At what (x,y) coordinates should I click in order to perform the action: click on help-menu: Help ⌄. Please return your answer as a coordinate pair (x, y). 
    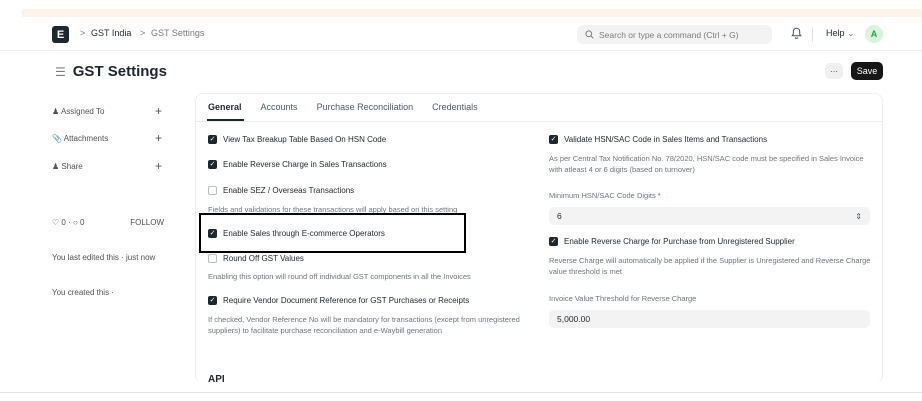
    Looking at the image, I should click on (840, 33).